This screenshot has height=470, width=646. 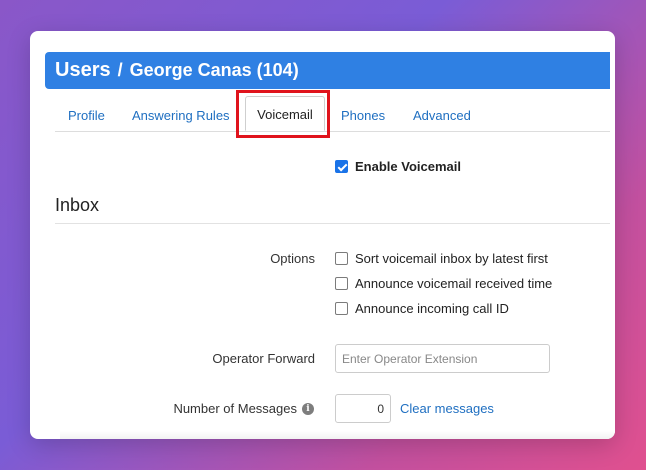 I want to click on sort-latest-first-label: Sort voicemail inbox by latest first, so click(x=451, y=259).